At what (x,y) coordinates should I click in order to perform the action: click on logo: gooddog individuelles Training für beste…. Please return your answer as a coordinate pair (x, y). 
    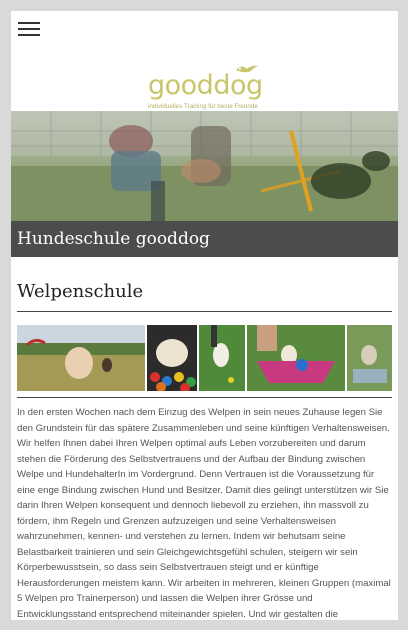
    Looking at the image, I should click on (206, 86).